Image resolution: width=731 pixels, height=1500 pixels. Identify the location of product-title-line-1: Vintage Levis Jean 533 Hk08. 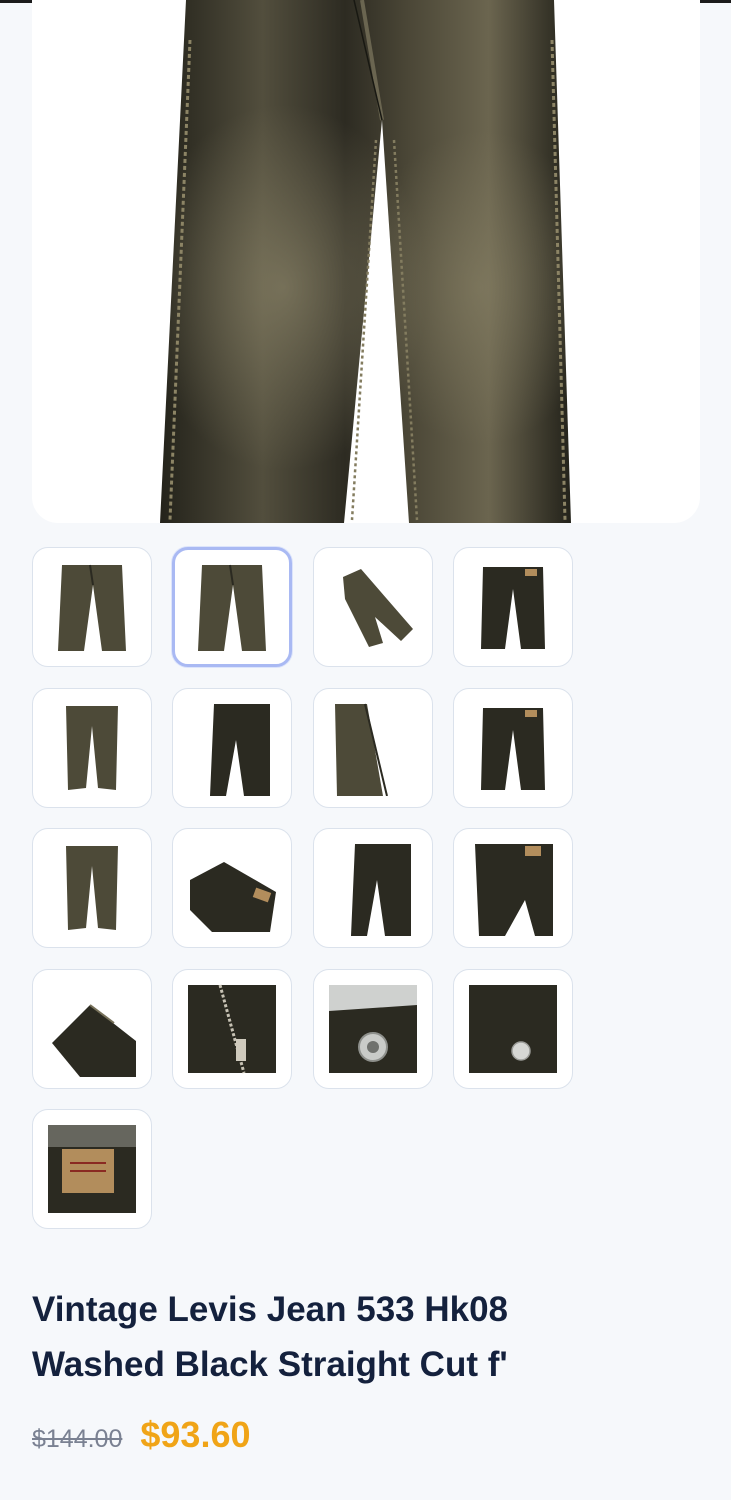
(270, 1309).